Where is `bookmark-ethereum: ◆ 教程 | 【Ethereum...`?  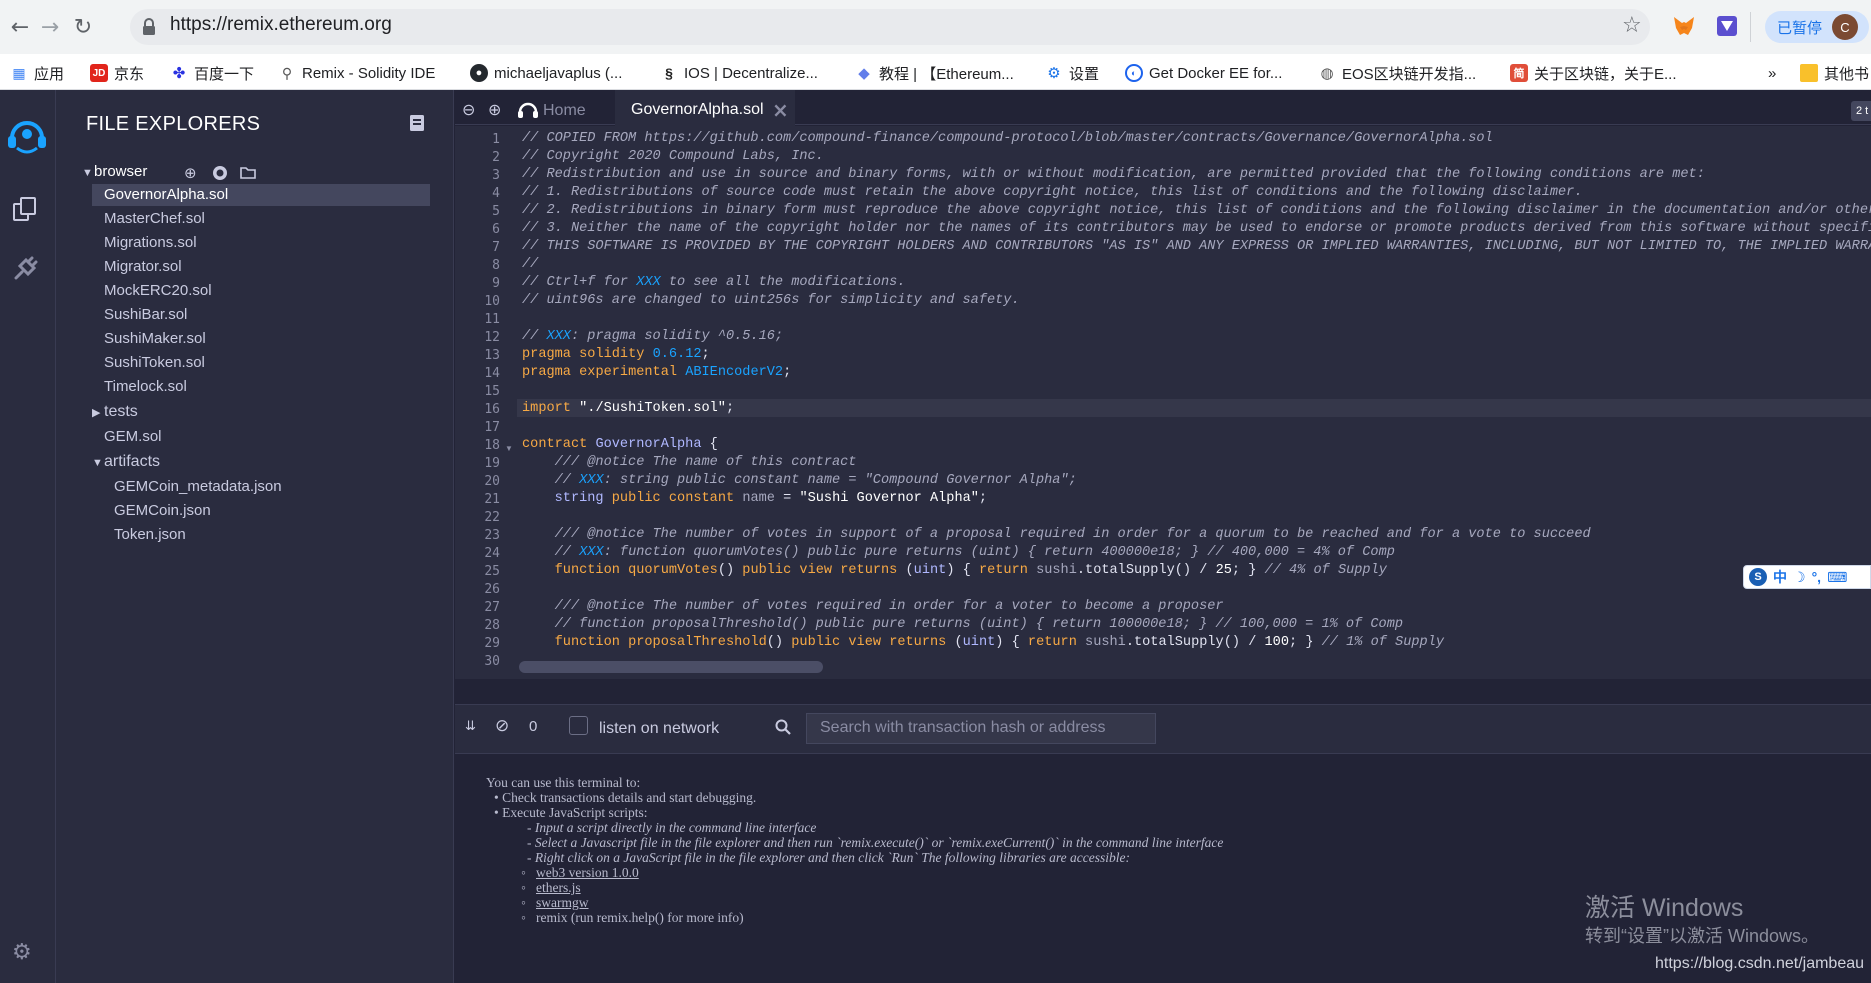
bookmark-ethereum: ◆ 教程 | 【Ethereum... is located at coordinates (934, 73).